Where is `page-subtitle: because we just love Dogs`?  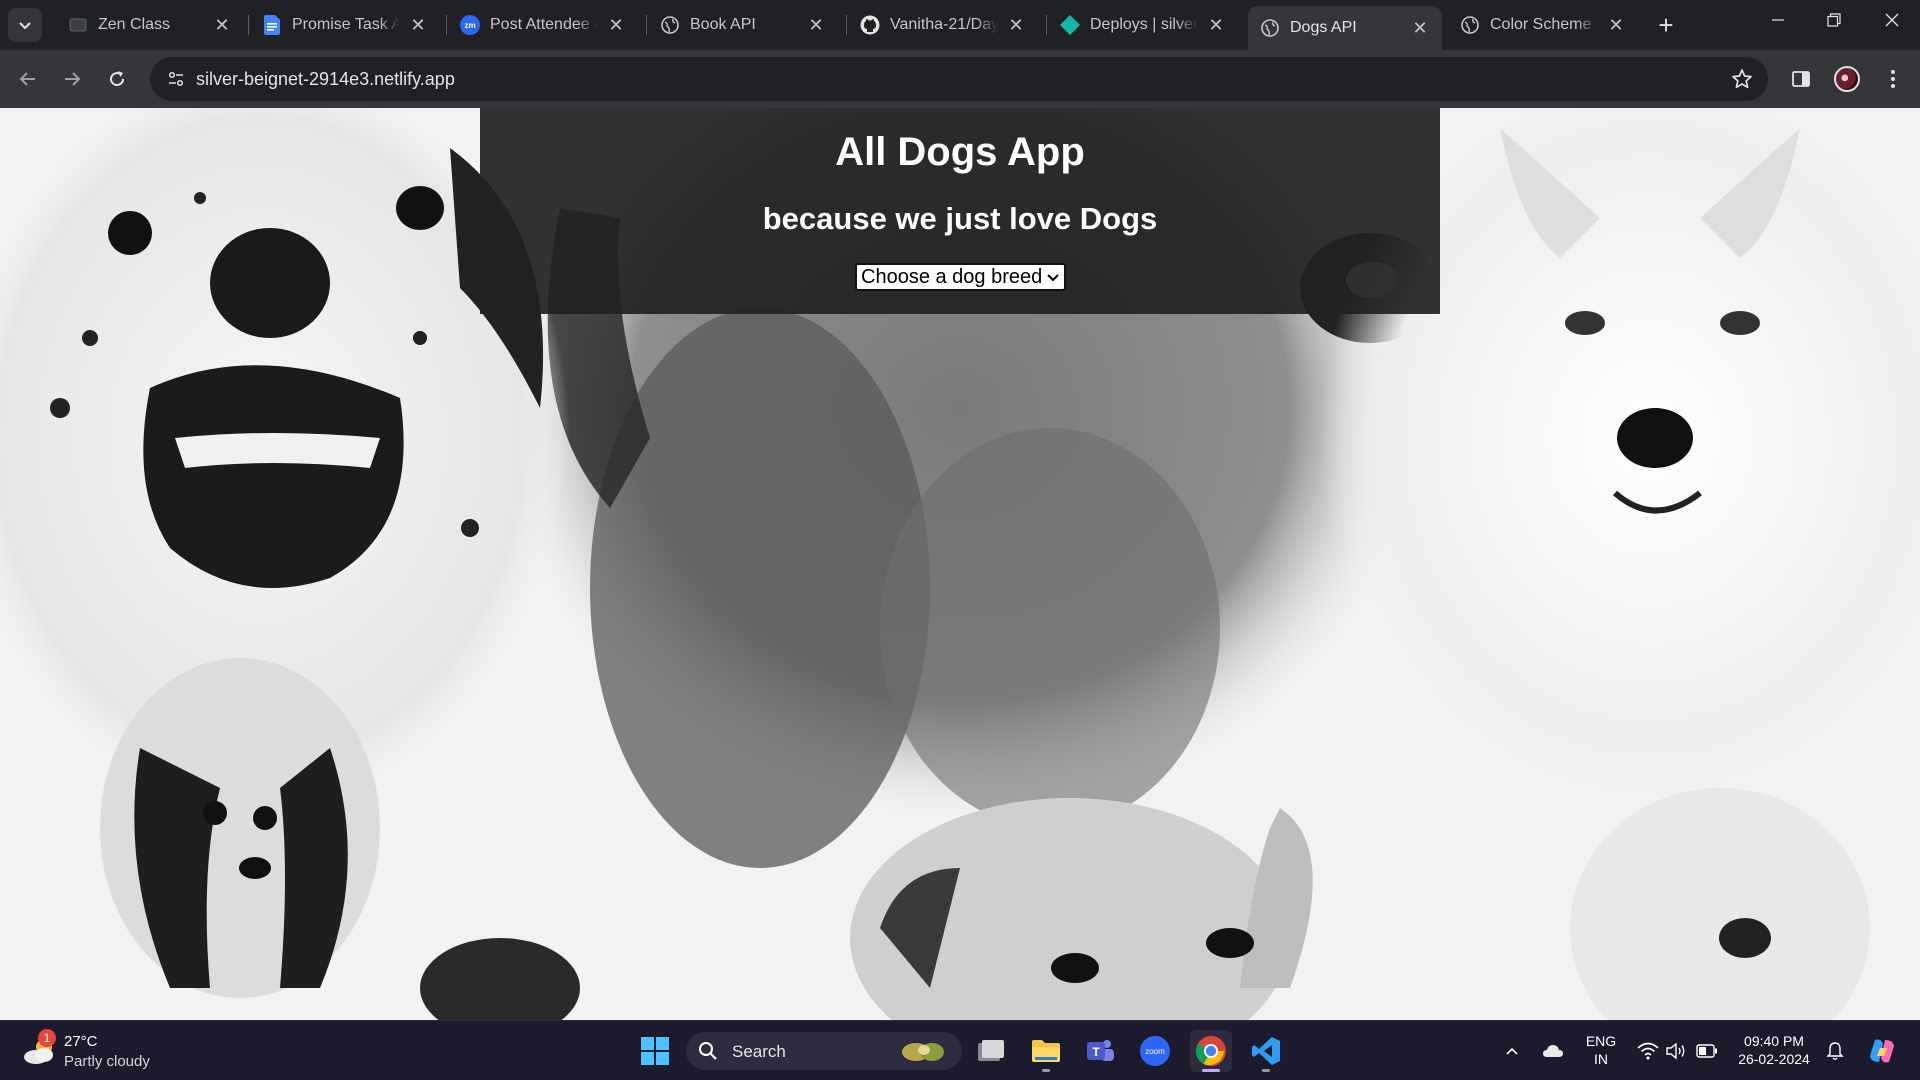 page-subtitle: because we just love Dogs is located at coordinates (960, 218).